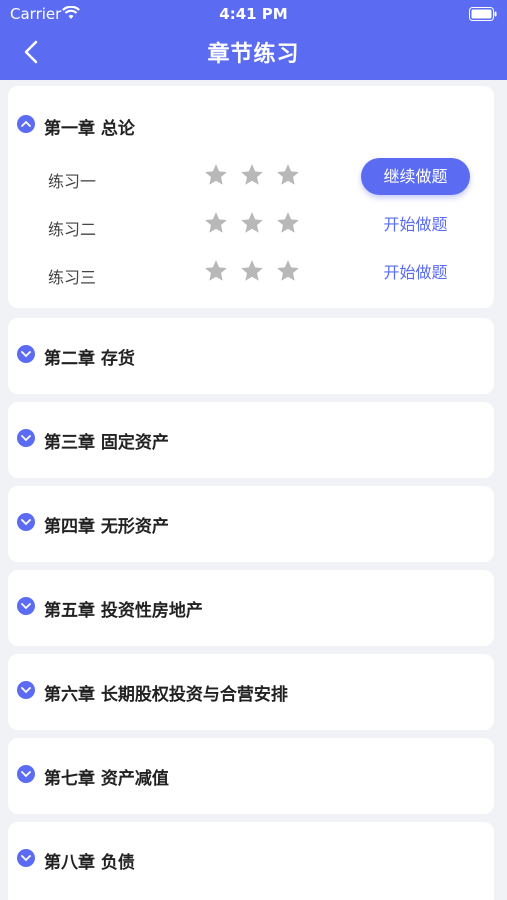  I want to click on chapter-title: 第七章 资产减值, so click(106, 779).